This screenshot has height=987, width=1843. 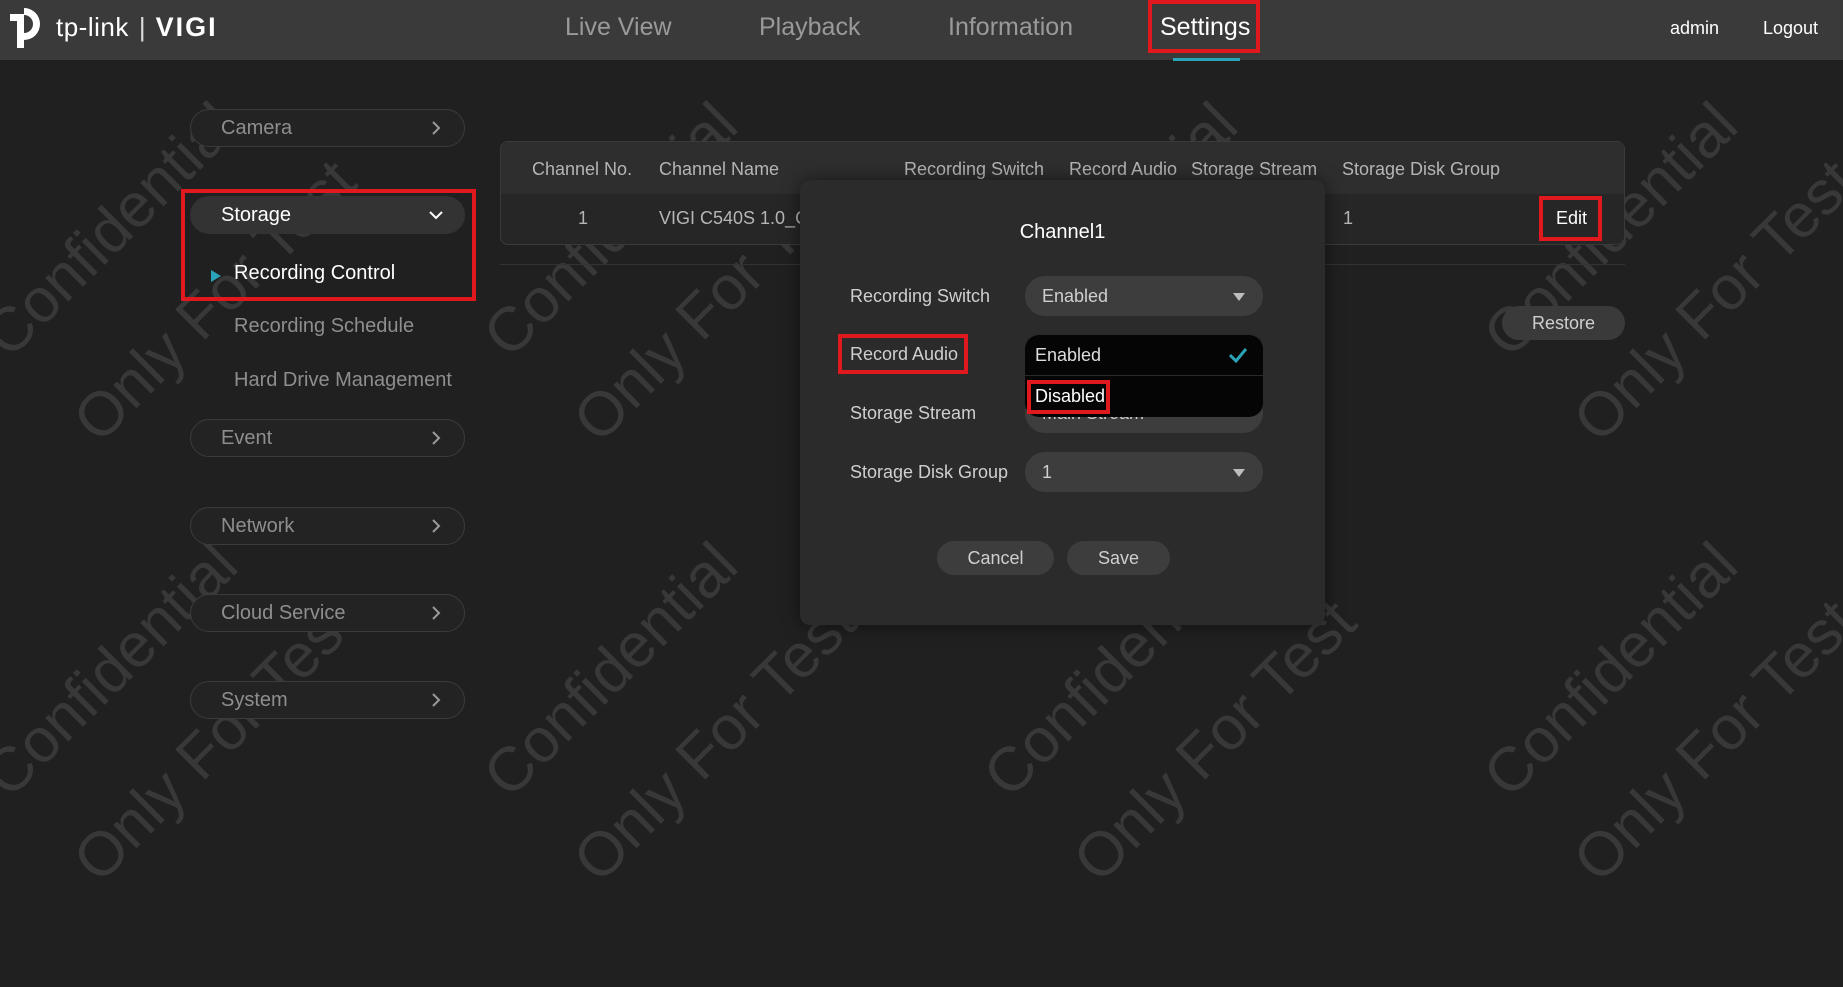 I want to click on edit-button: Edit, so click(x=1571, y=218).